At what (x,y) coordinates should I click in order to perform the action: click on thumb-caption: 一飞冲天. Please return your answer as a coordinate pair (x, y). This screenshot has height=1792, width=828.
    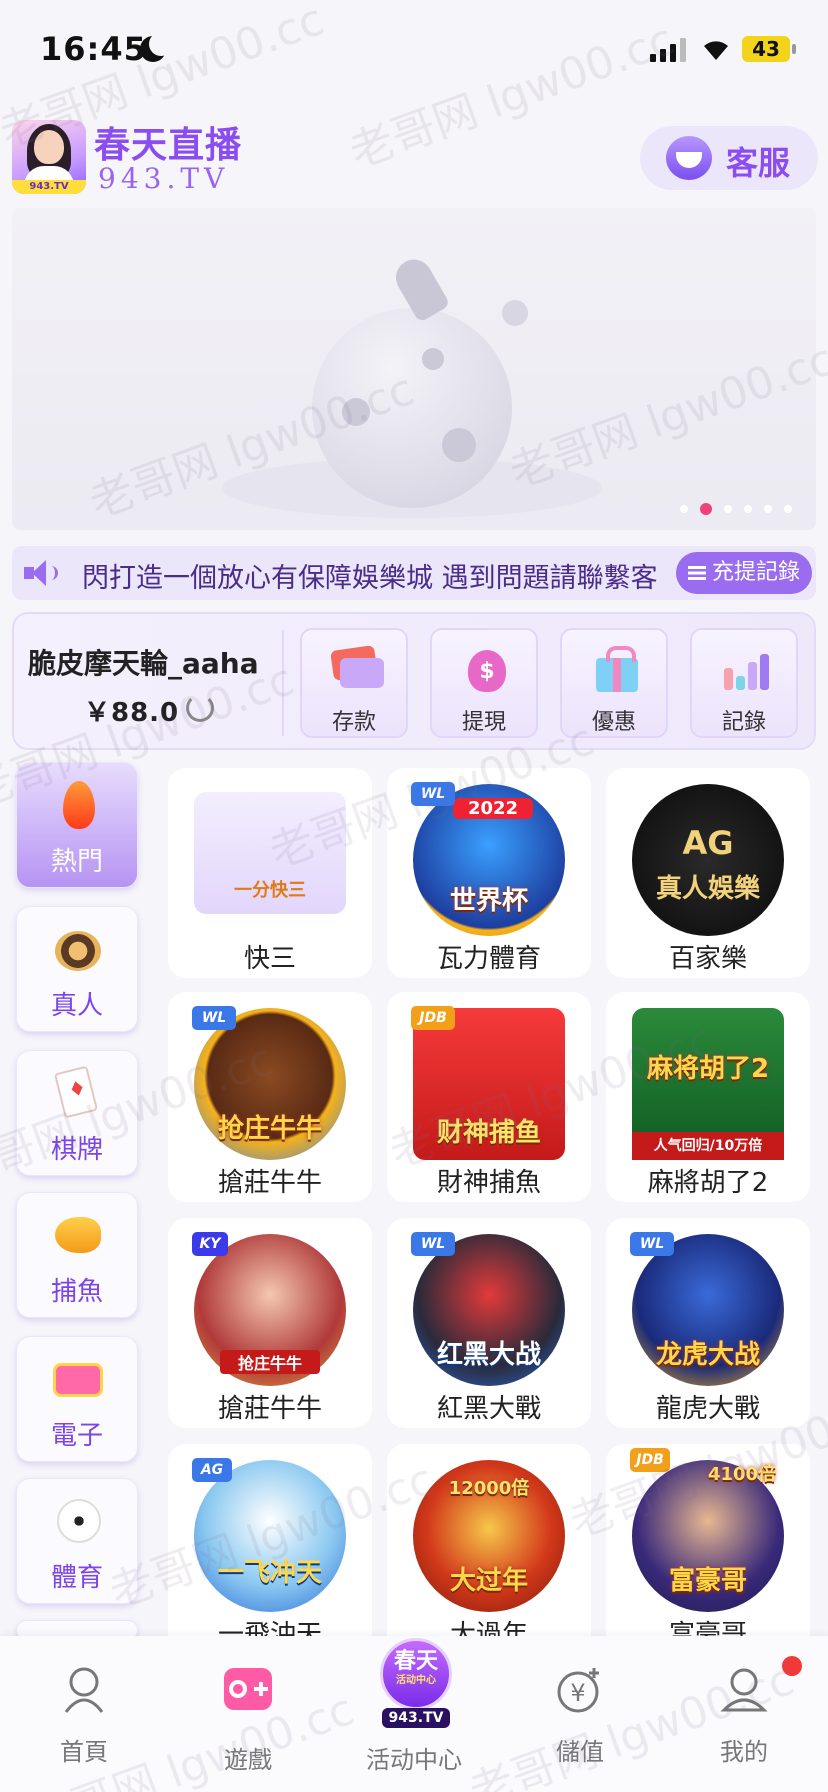
    Looking at the image, I should click on (269, 1573).